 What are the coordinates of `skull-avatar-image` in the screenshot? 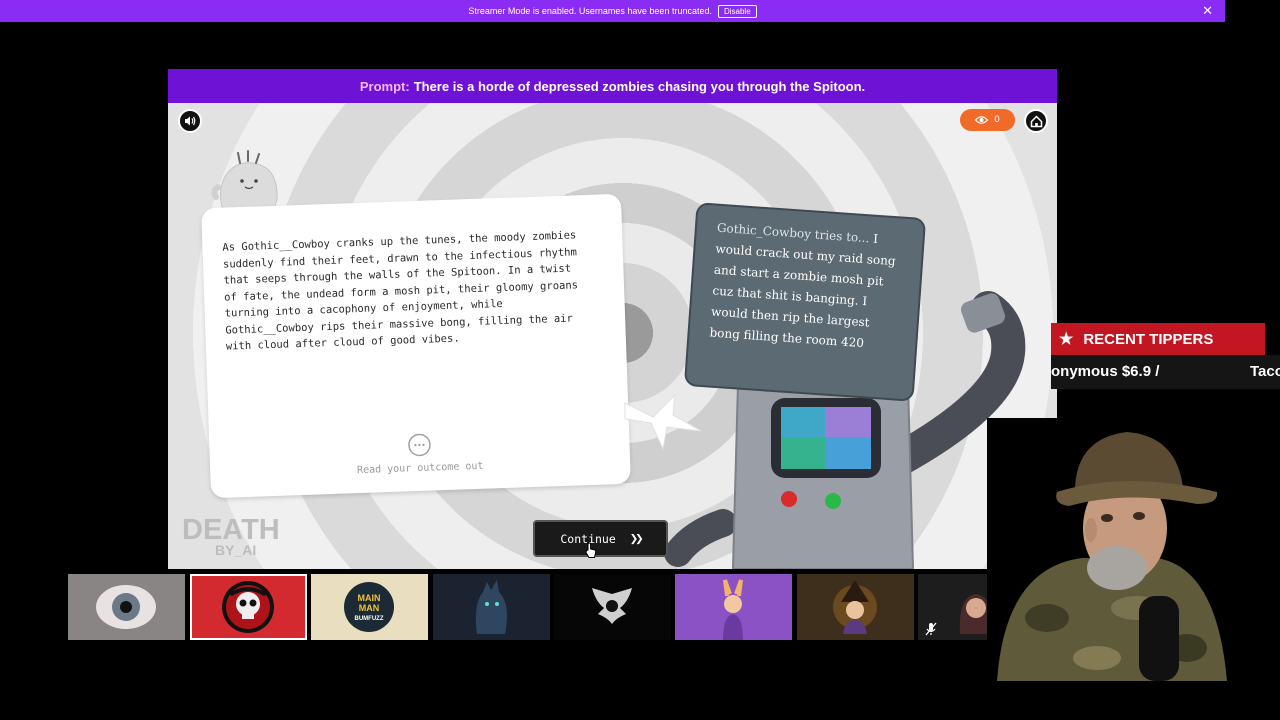 It's located at (248, 607).